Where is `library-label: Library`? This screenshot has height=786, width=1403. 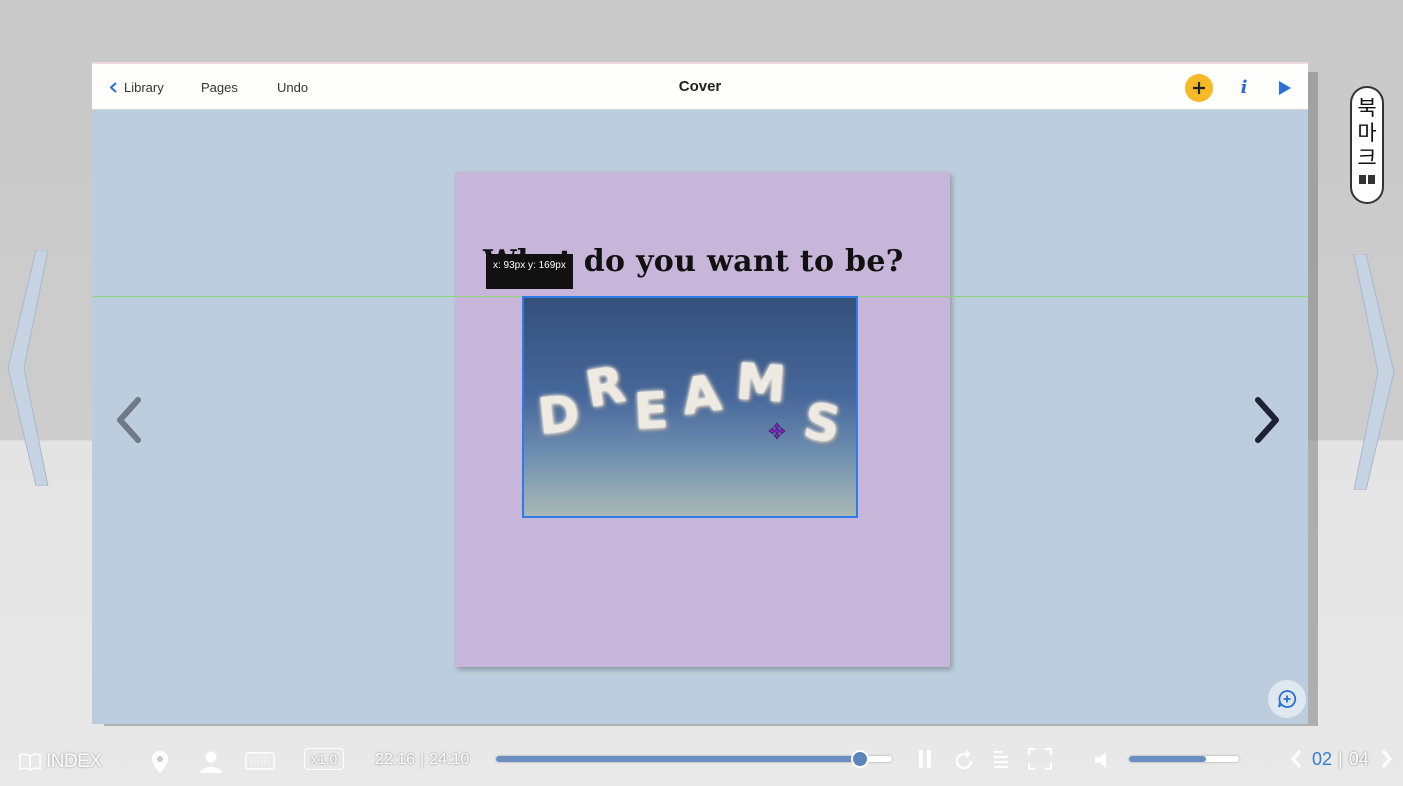 library-label: Library is located at coordinates (144, 87).